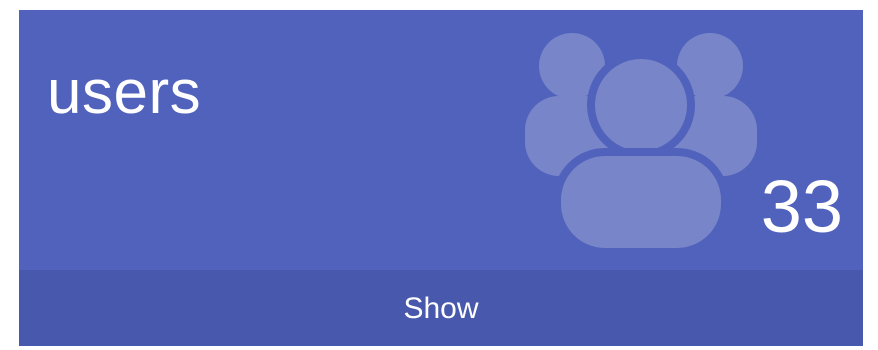  I want to click on show-button-label: Show, so click(441, 308).